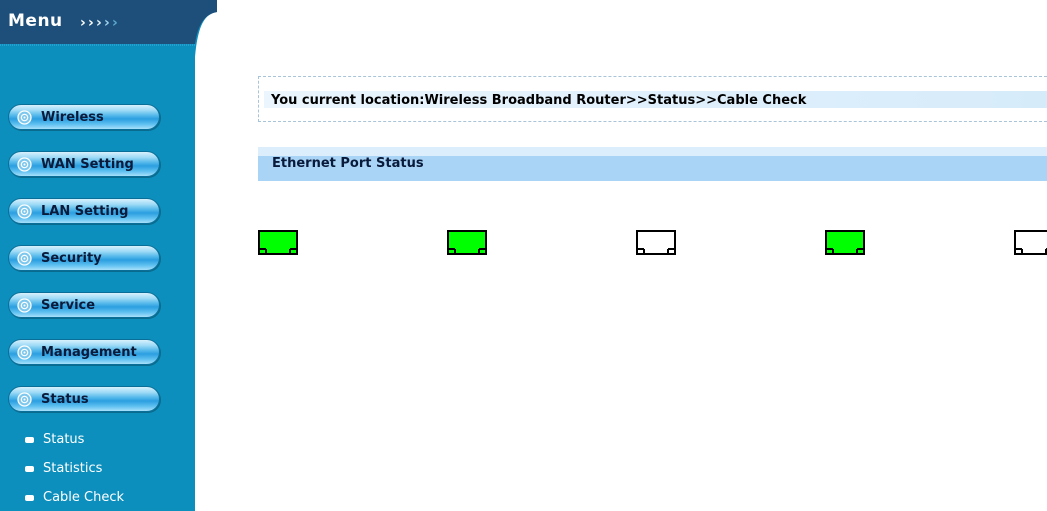 The image size is (1047, 511). I want to click on nav-status-button: Status, so click(84, 399).